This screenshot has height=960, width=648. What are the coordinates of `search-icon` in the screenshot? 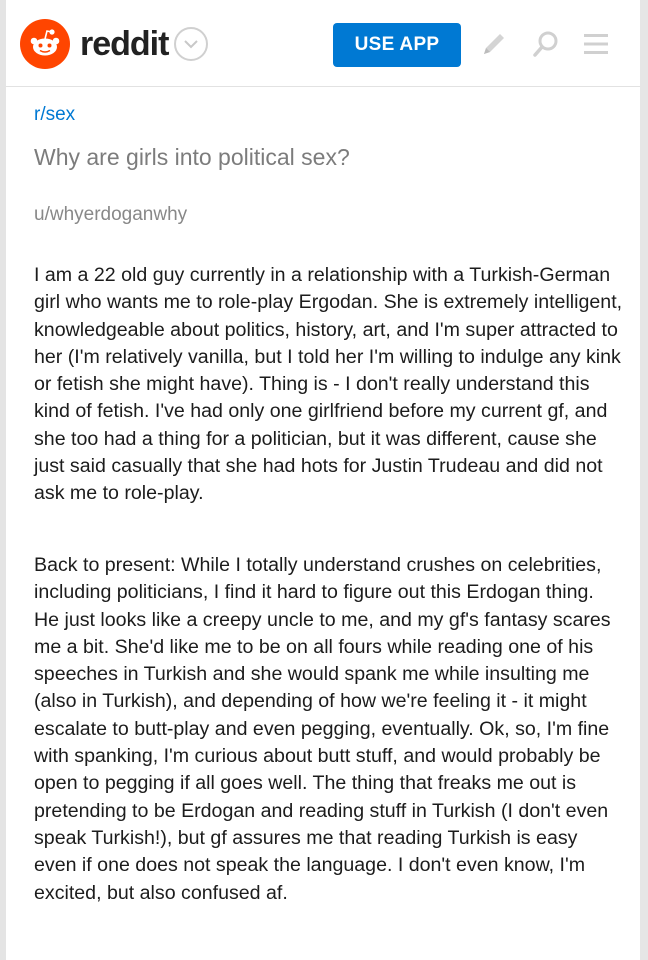 It's located at (546, 44).